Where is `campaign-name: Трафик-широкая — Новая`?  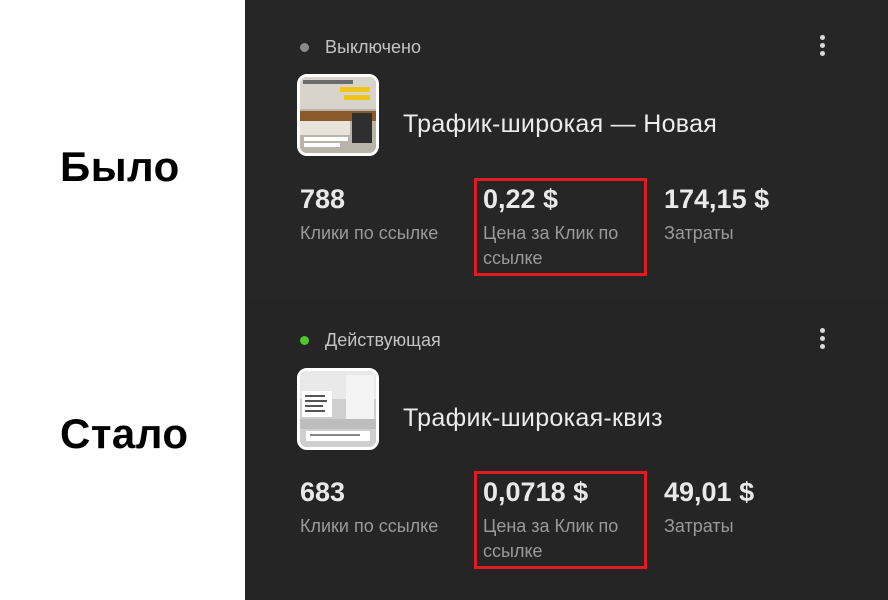 campaign-name: Трафик-широкая — Новая is located at coordinates (560, 124).